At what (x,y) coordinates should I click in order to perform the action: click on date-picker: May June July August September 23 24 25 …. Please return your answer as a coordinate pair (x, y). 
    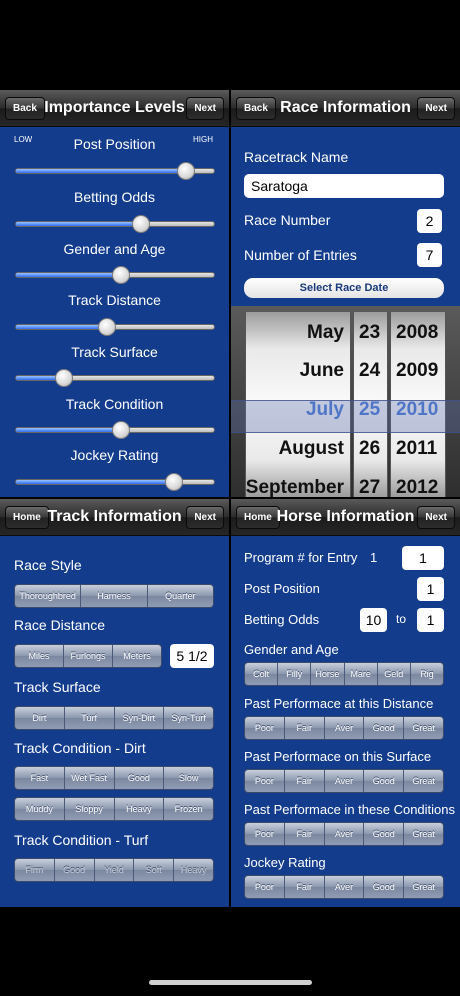
    Looking at the image, I should click on (345, 401).